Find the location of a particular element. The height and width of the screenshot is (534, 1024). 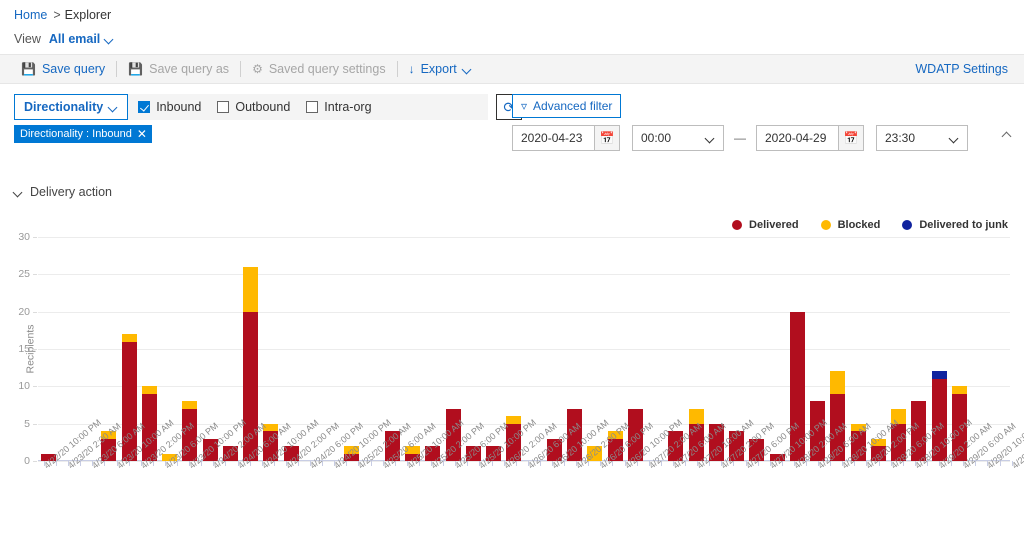

legend-label: Blocked is located at coordinates (859, 225).